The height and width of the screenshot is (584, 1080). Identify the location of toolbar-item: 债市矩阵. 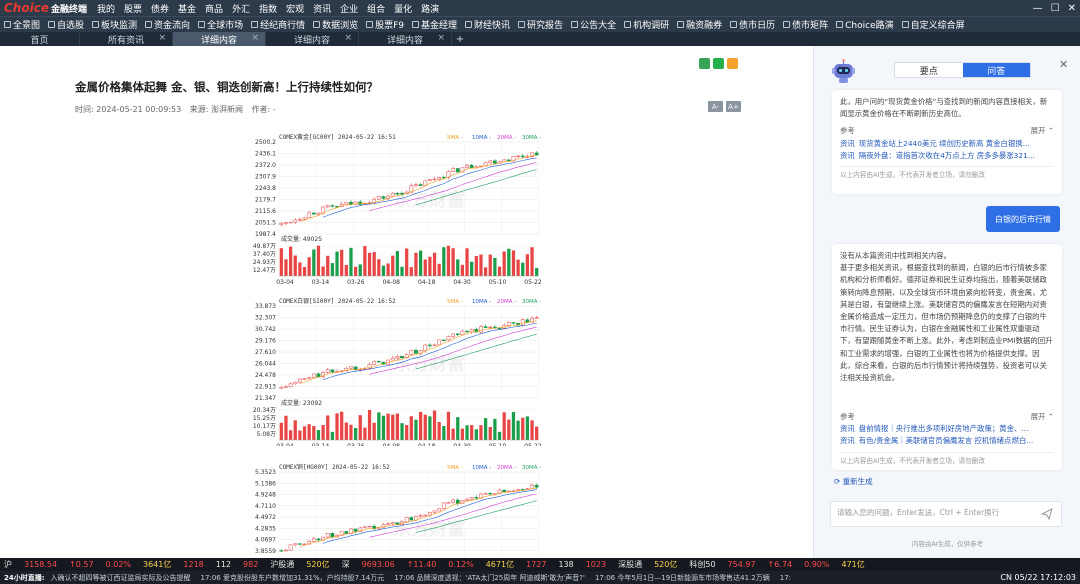
(805, 24).